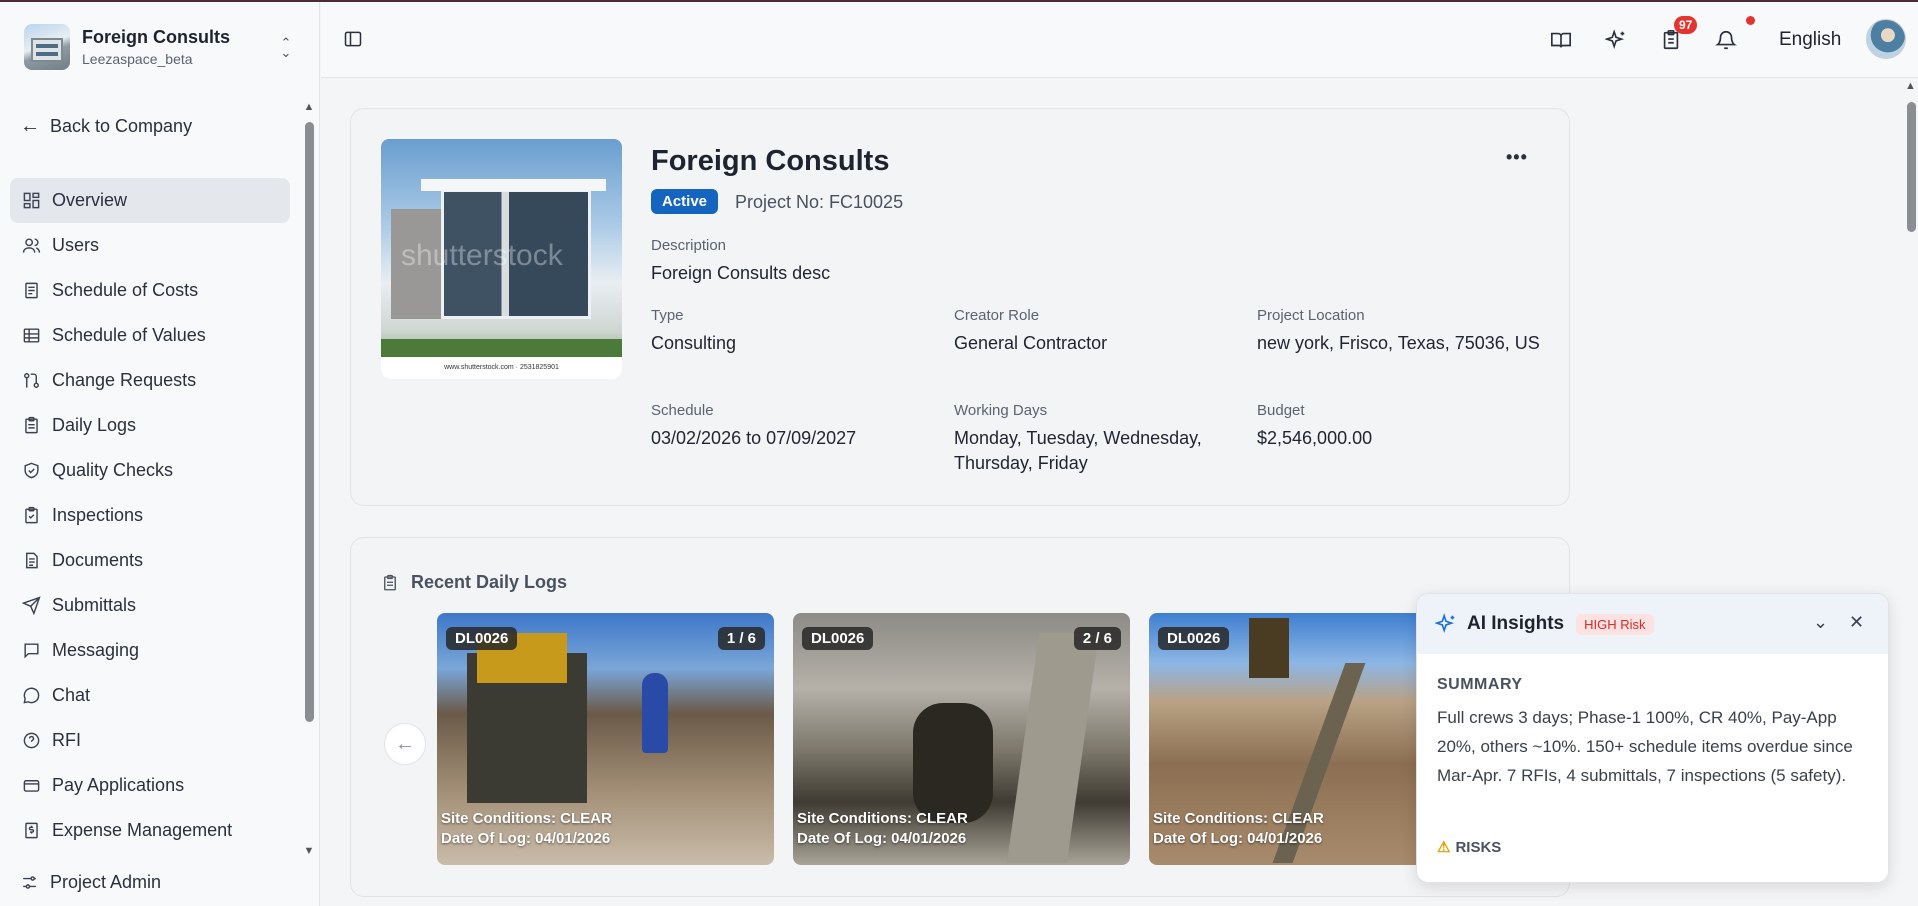 The width and height of the screenshot is (1918, 906). I want to click on sidebar-item-label: Change Requests, so click(124, 380).